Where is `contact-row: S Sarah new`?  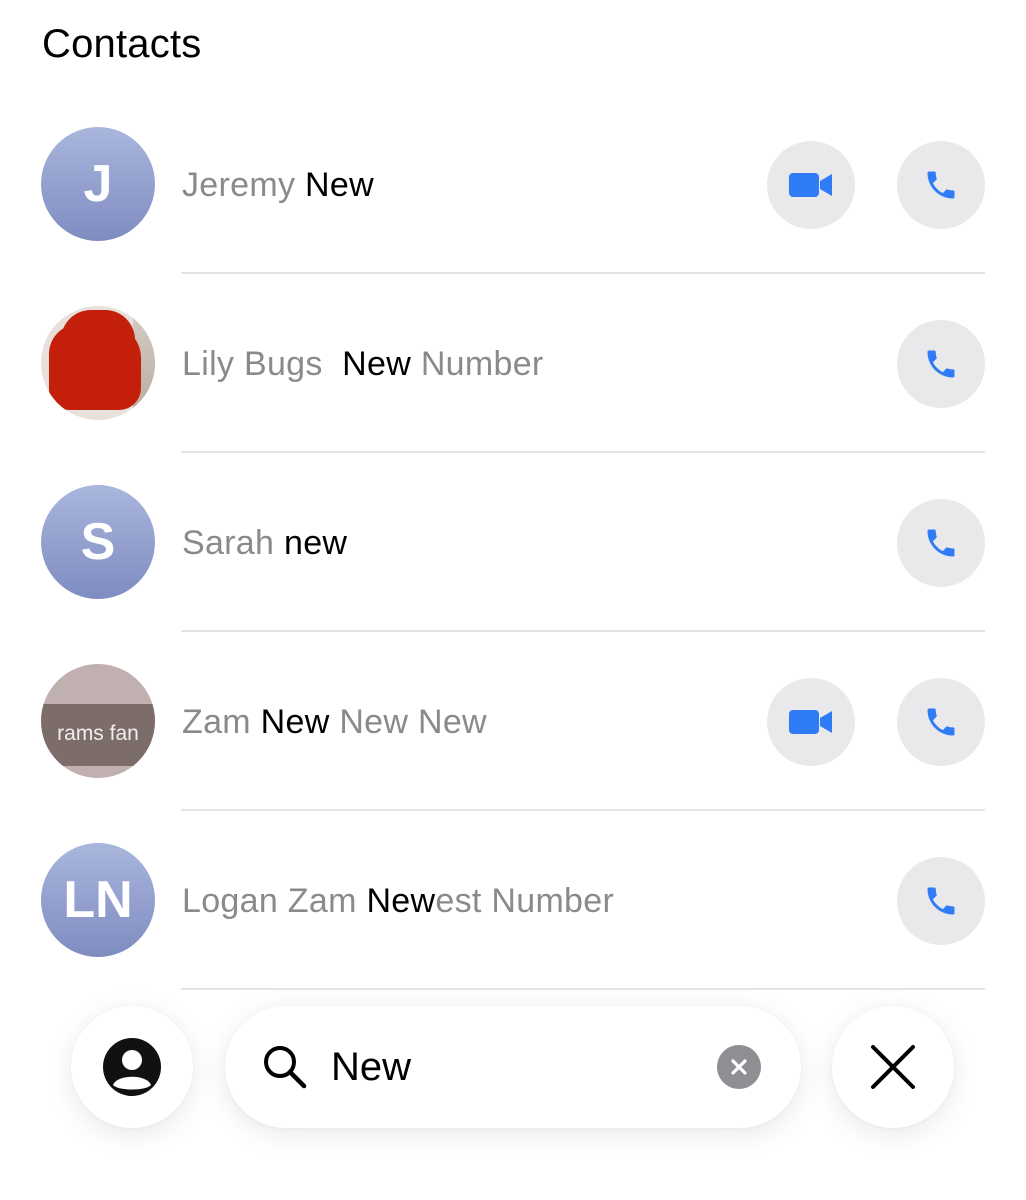
contact-row: S Sarah new is located at coordinates (513, 542).